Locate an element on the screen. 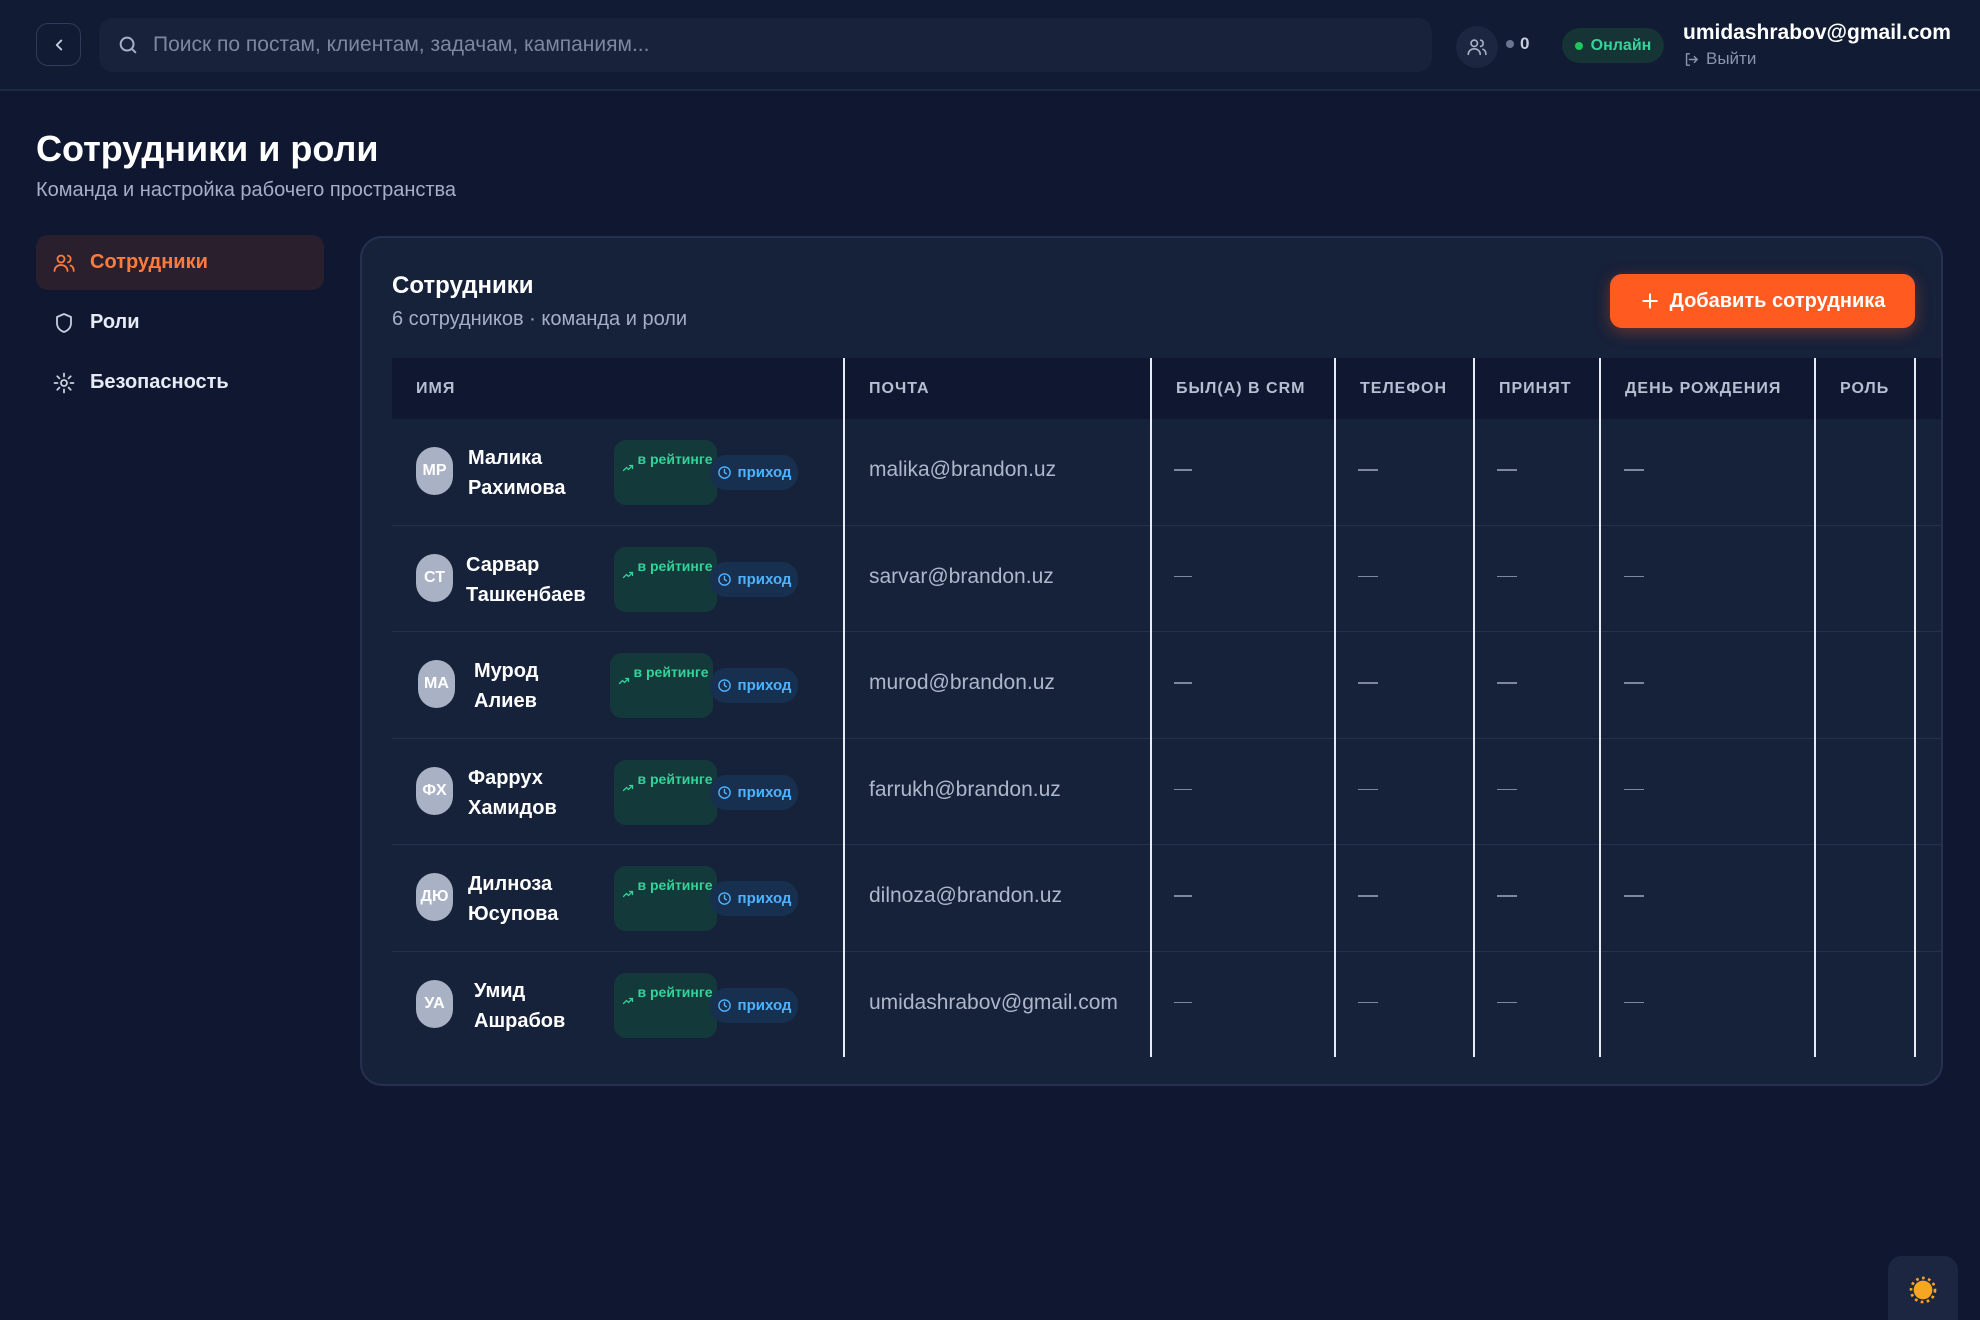 Image resolution: width=1980 pixels, height=1320 pixels. avatar: МА is located at coordinates (436, 684).